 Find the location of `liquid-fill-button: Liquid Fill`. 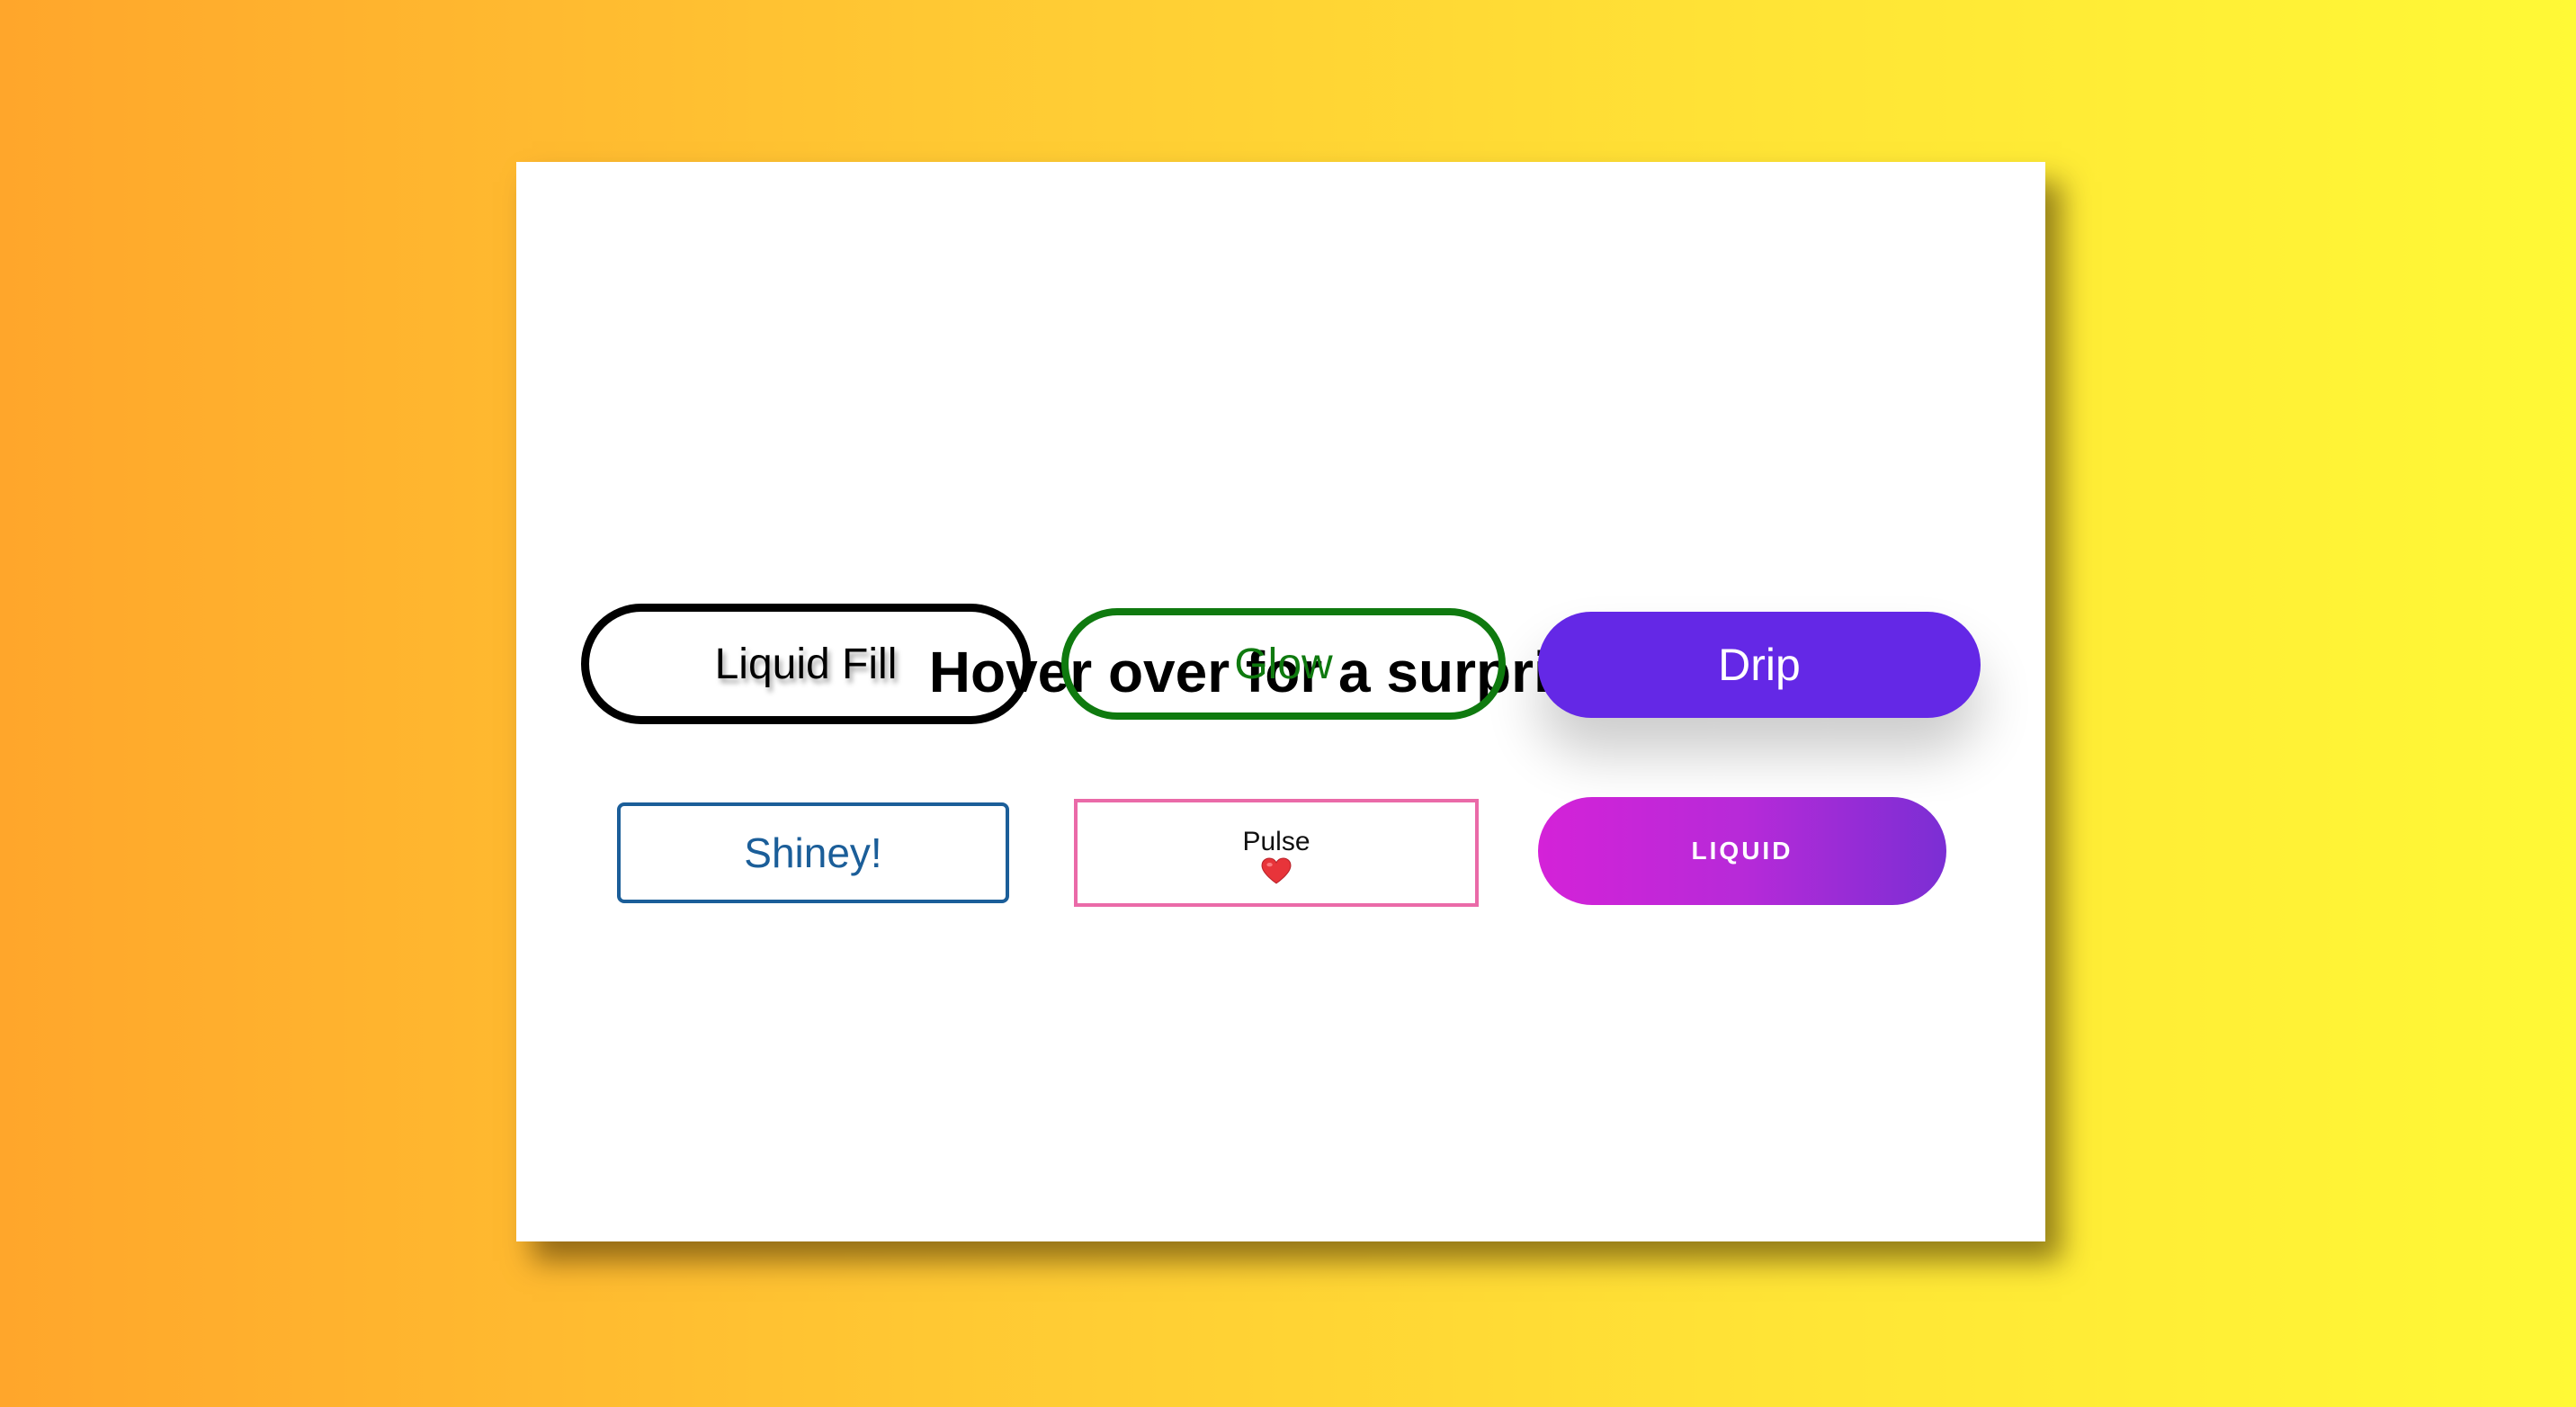

liquid-fill-button: Liquid Fill is located at coordinates (806, 664).